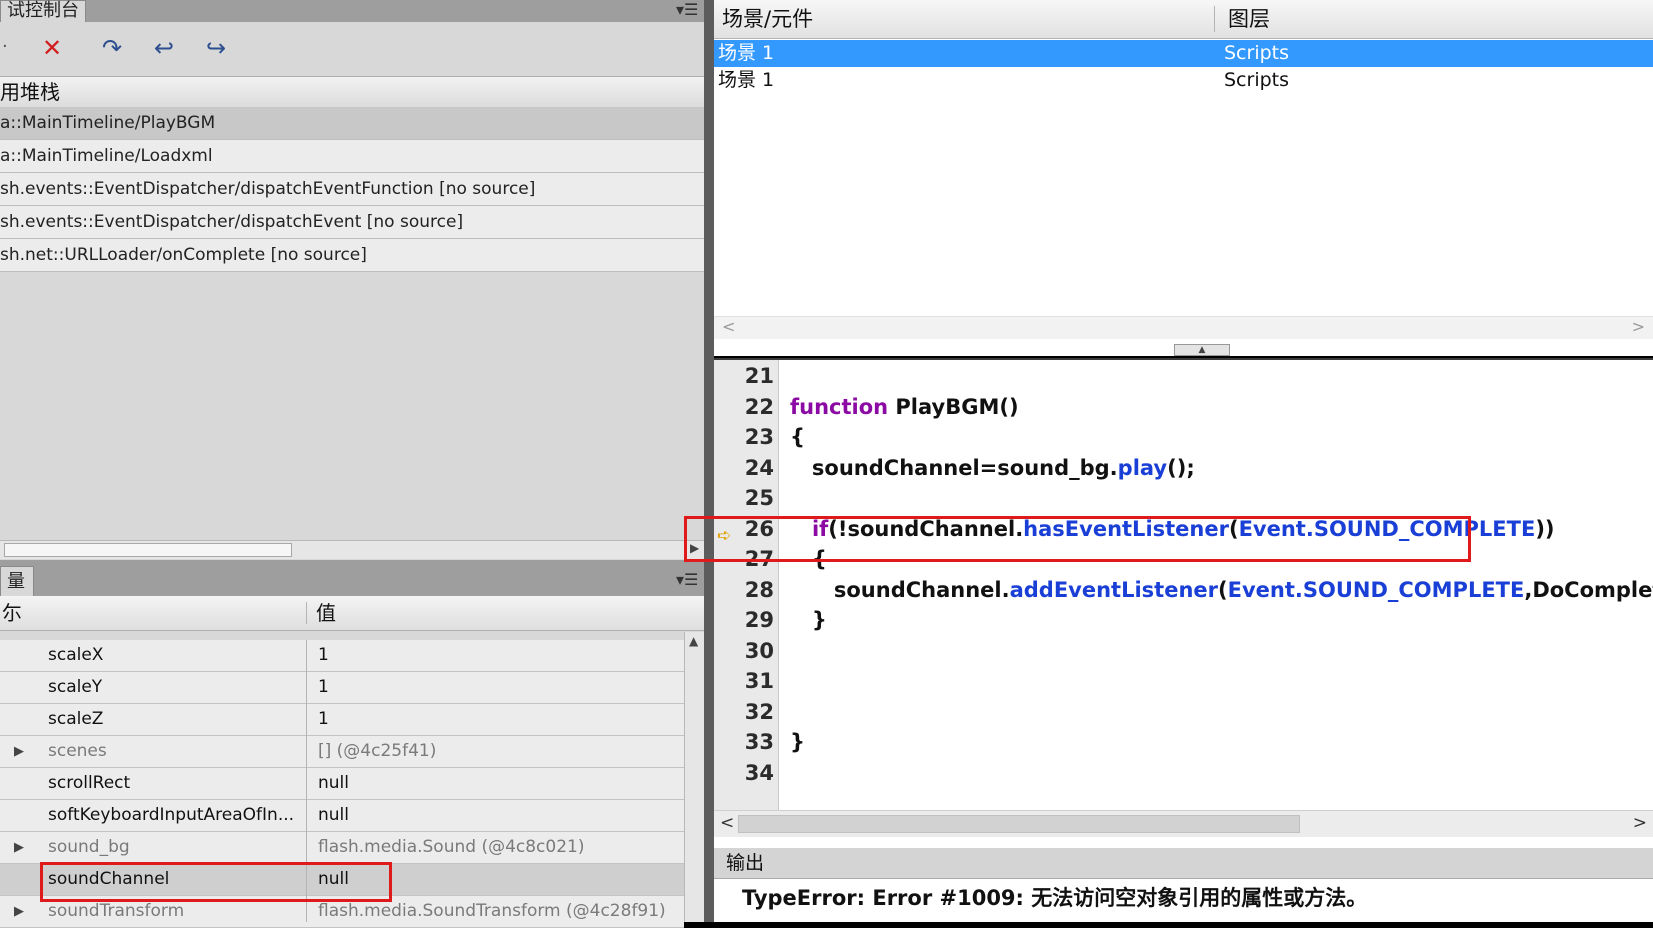 This screenshot has width=1653, height=928. I want to click on call-stack-row: a::MainTimeline/PlayBGM, so click(352, 123).